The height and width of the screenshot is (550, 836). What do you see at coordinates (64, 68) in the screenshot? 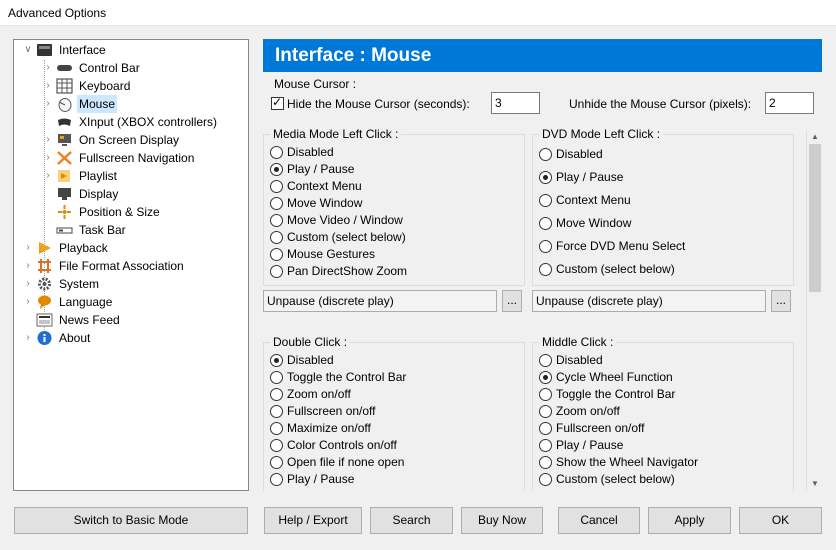
I see `control-bar-icon` at bounding box center [64, 68].